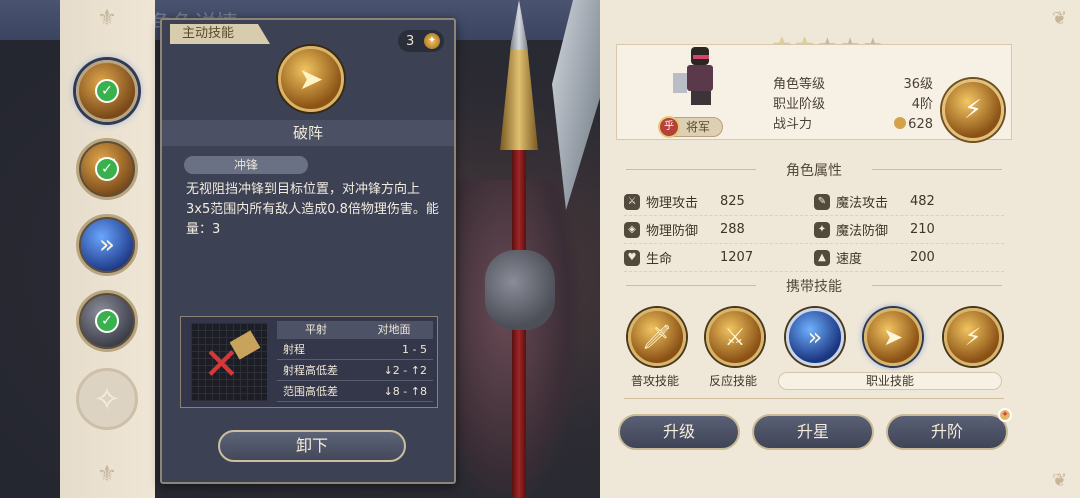  I want to click on unequip-button: 卸下, so click(312, 446).